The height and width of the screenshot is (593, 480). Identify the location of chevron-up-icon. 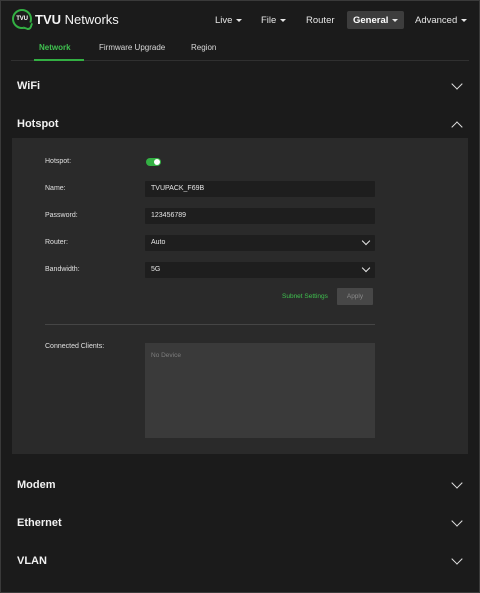
(457, 127).